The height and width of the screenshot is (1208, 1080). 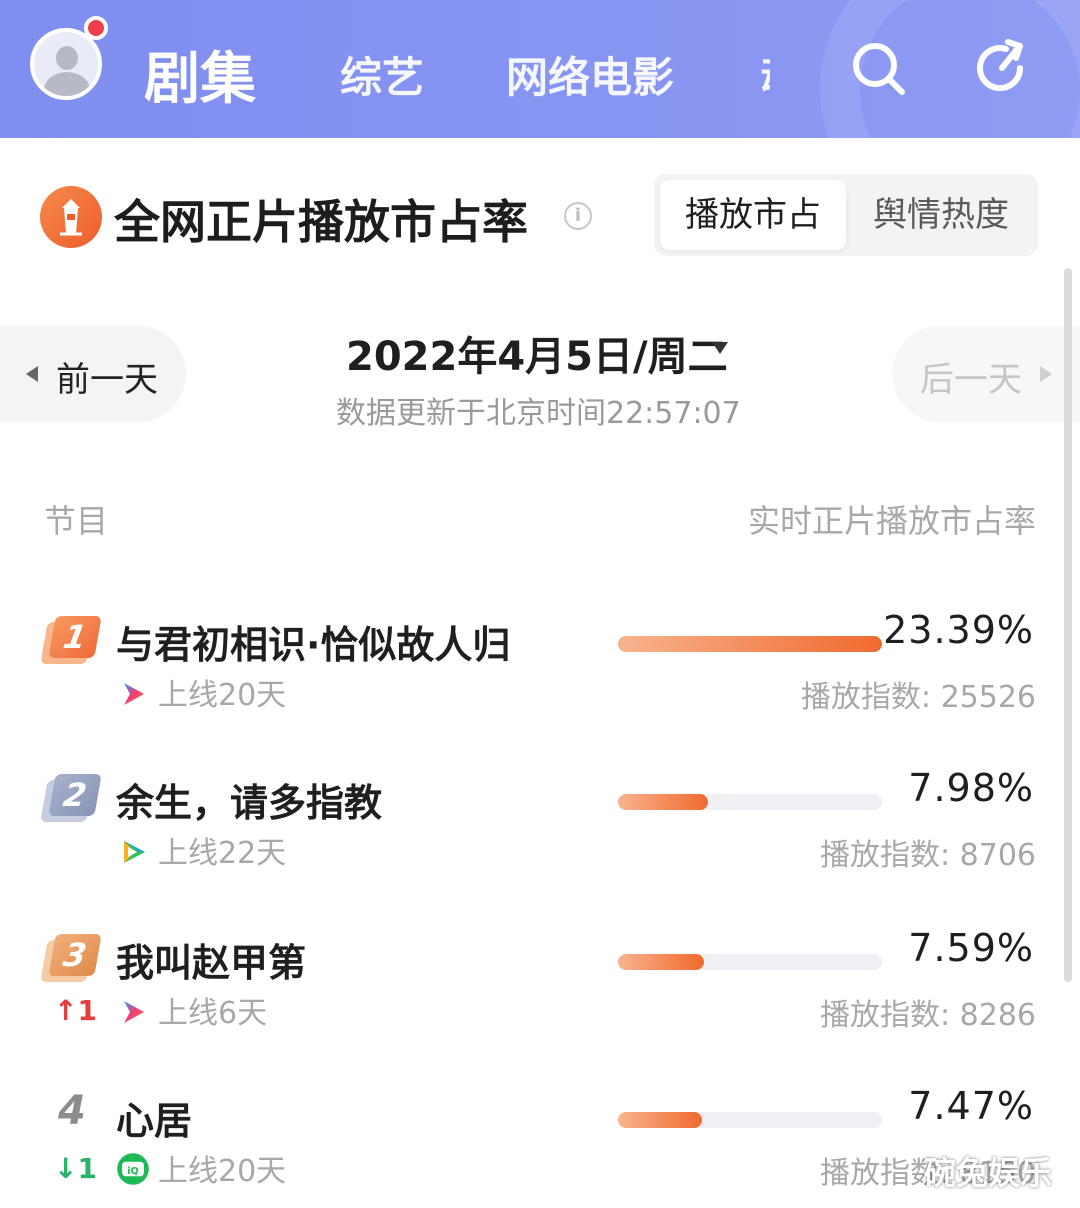 I want to click on program-title: 我叫赵甲第, so click(x=211, y=963).